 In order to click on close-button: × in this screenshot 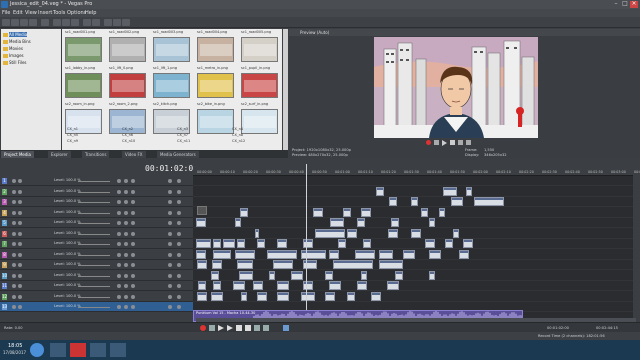, I will do `click(634, 4)`.